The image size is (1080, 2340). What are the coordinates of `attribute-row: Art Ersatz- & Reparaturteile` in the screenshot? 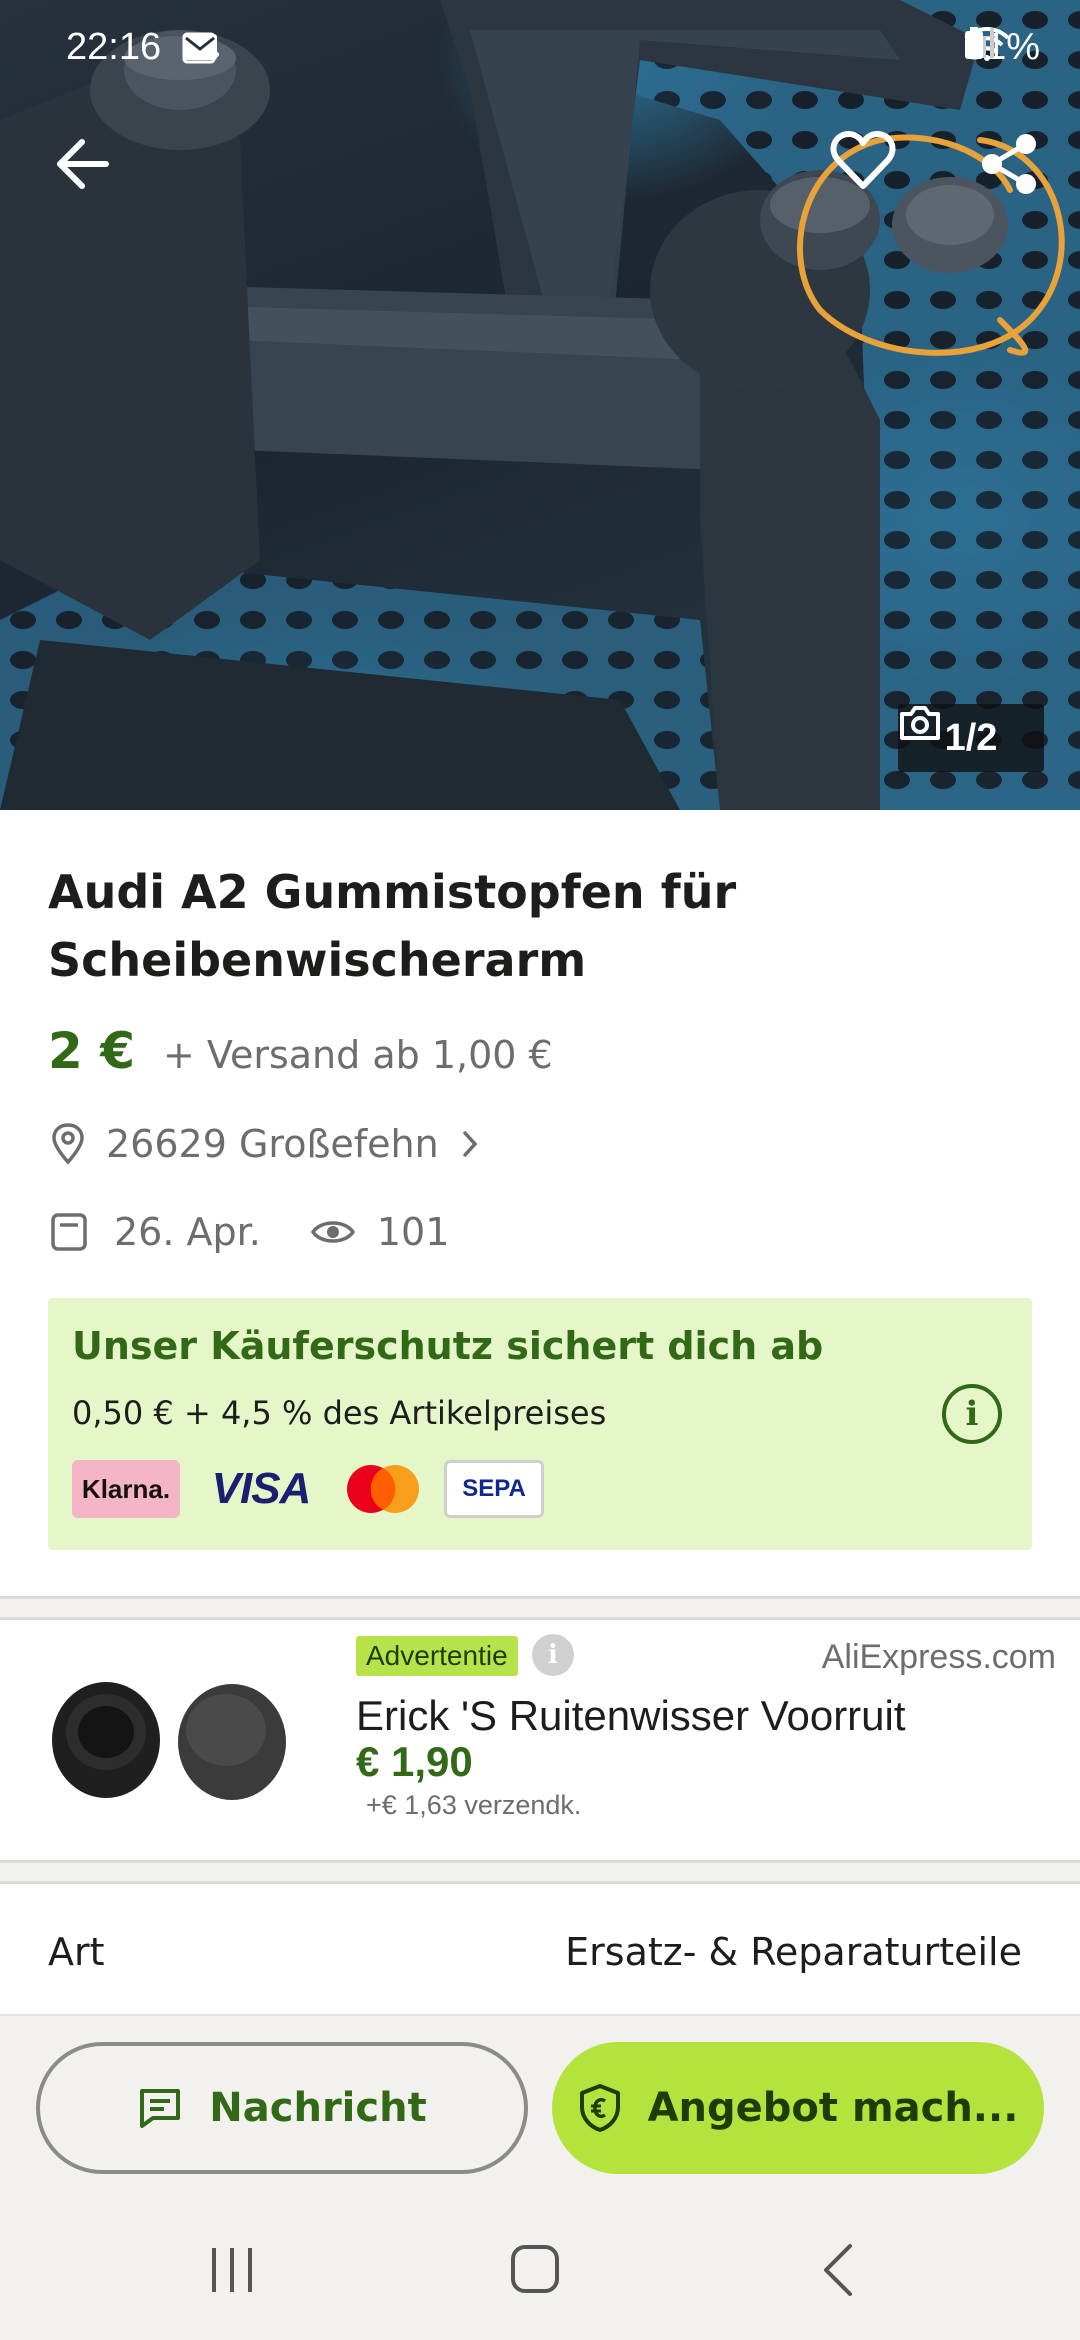 It's located at (540, 1950).